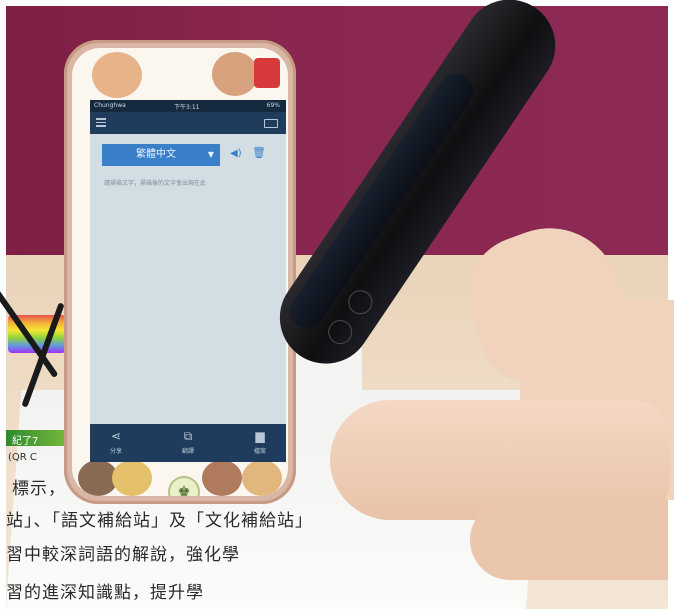  What do you see at coordinates (259, 152) in the screenshot?
I see `trash-icon: 🗑` at bounding box center [259, 152].